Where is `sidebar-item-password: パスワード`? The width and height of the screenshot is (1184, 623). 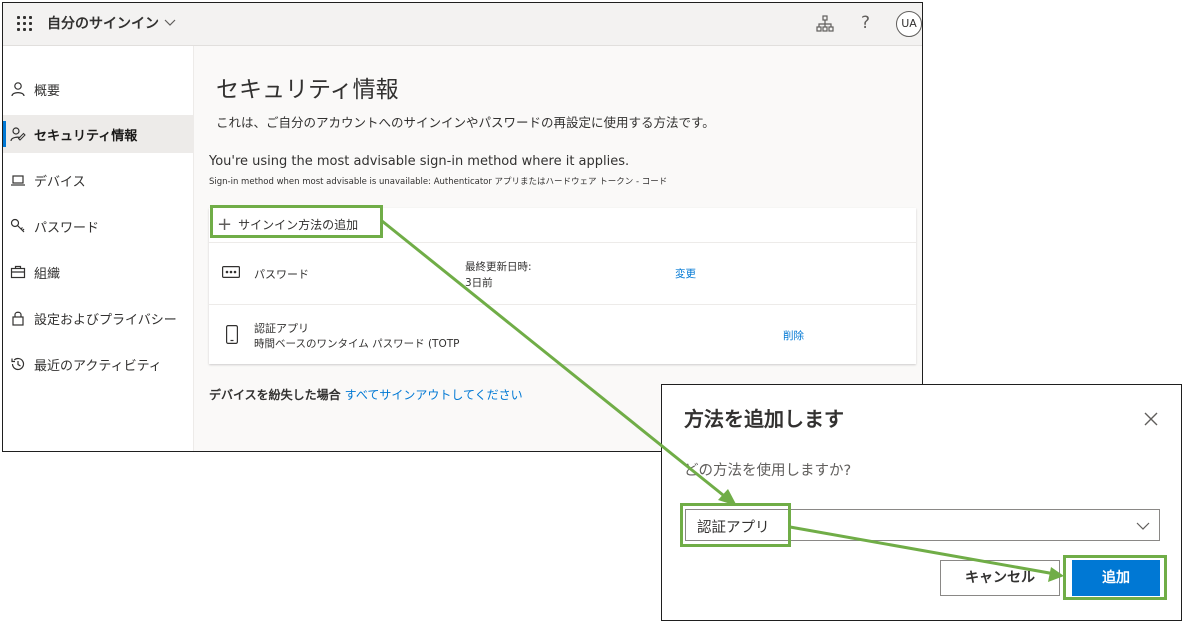 sidebar-item-password: パスワード is located at coordinates (98, 226).